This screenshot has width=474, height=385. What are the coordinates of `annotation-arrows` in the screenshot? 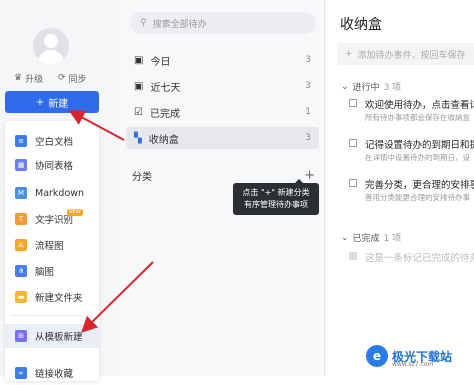 It's located at (111, 221).